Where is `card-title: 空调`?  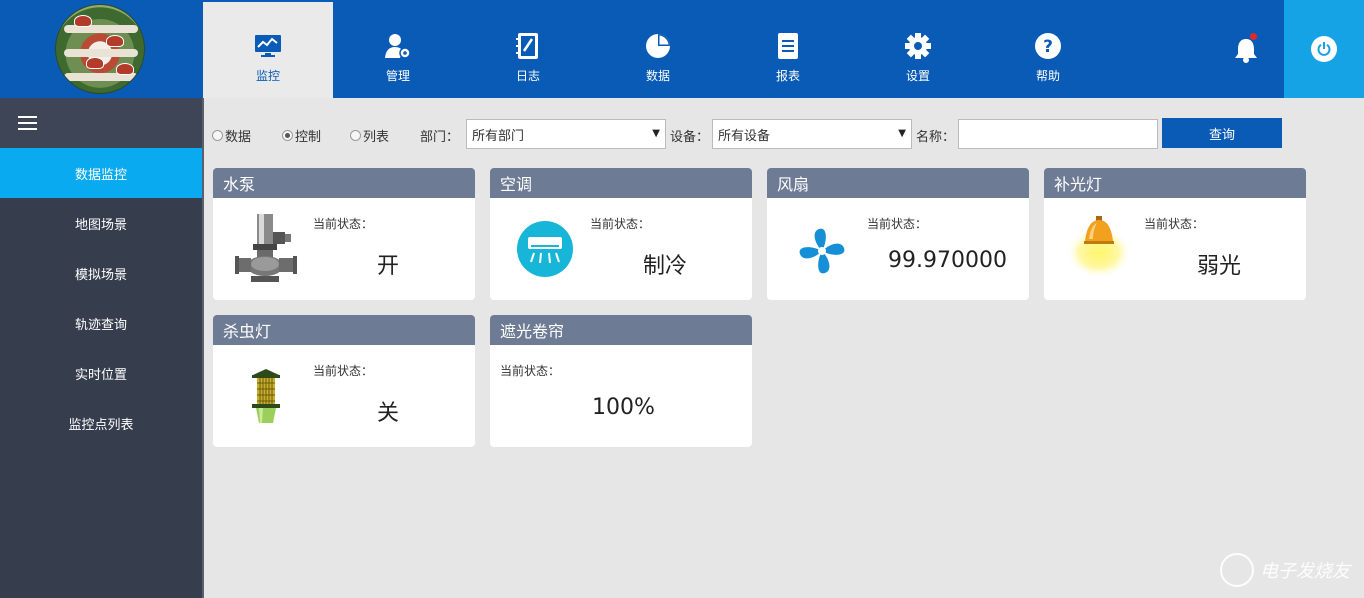 card-title: 空调 is located at coordinates (621, 183).